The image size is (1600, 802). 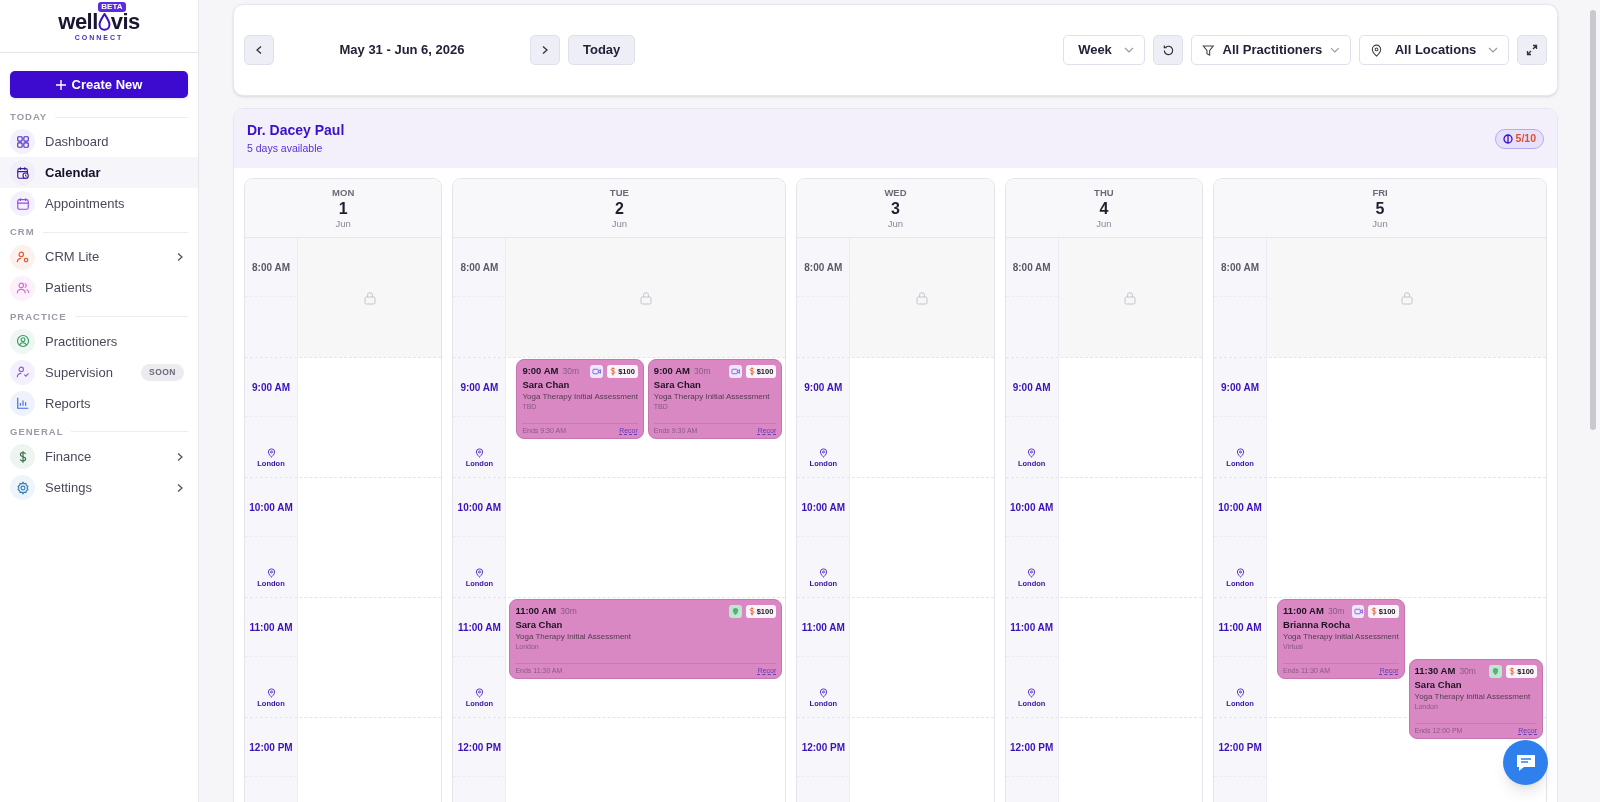 What do you see at coordinates (99, 142) in the screenshot?
I see `nav-item: Dashboard` at bounding box center [99, 142].